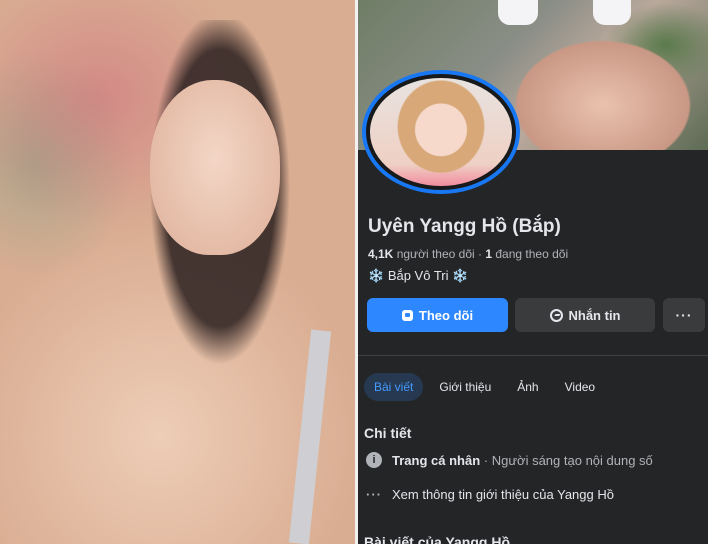 The height and width of the screenshot is (544, 708). Describe the element at coordinates (503, 494) in the screenshot. I see `see-about-link: Xem thông tin giới thiệu của Yangg Hồ` at that location.